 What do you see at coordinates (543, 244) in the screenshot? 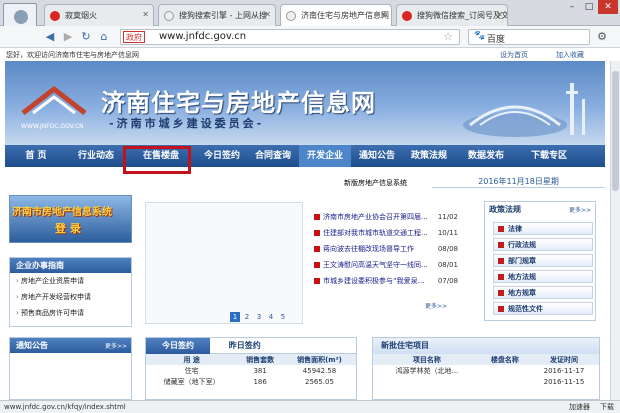
I see `policy-item: 行政法规` at bounding box center [543, 244].